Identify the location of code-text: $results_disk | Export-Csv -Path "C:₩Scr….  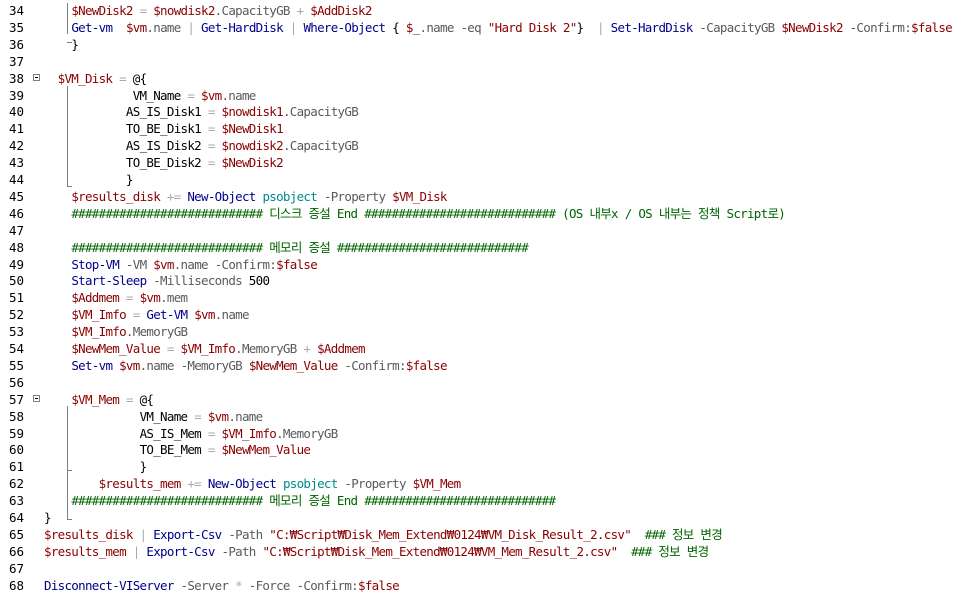
(383, 534).